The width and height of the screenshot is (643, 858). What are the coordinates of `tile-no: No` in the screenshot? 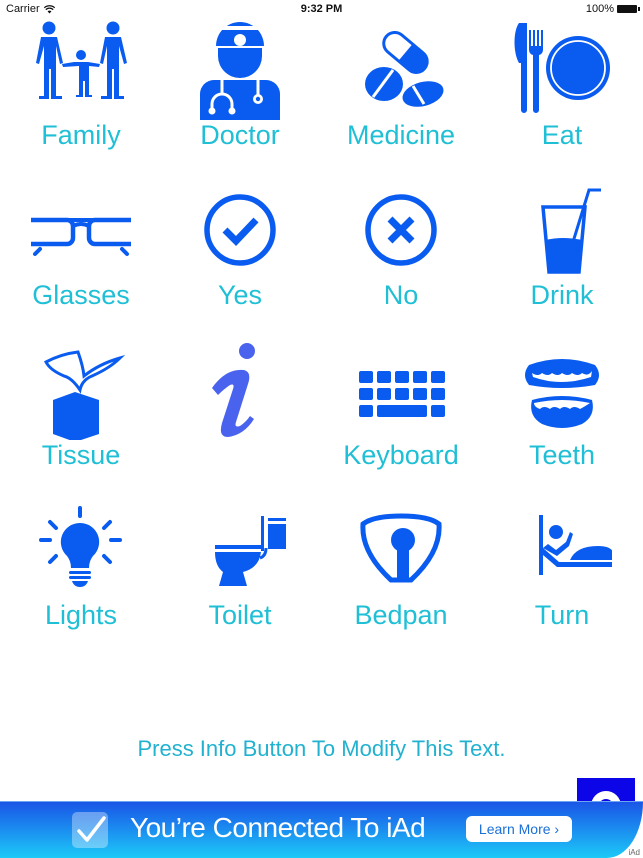 It's located at (401, 248).